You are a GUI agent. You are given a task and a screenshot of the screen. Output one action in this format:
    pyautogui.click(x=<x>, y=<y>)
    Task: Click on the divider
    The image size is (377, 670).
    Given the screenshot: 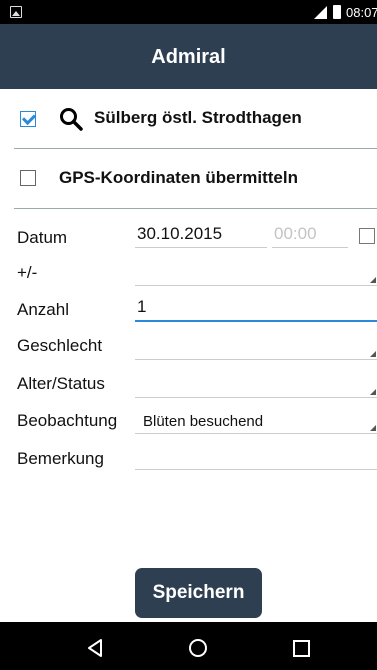 What is the action you would take?
    pyautogui.click(x=195, y=208)
    